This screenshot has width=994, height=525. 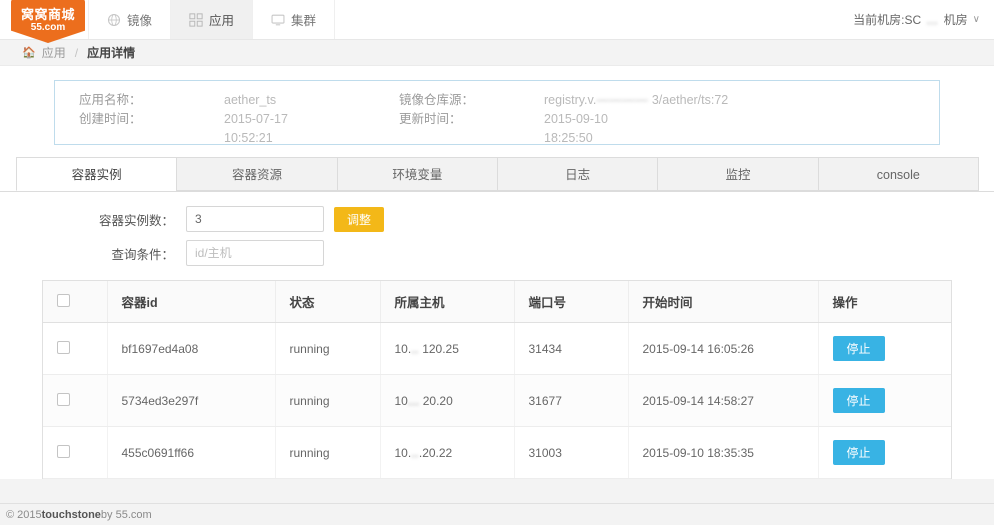 I want to click on instance-count-row: 容器实例数： 调整, so click(x=497, y=219).